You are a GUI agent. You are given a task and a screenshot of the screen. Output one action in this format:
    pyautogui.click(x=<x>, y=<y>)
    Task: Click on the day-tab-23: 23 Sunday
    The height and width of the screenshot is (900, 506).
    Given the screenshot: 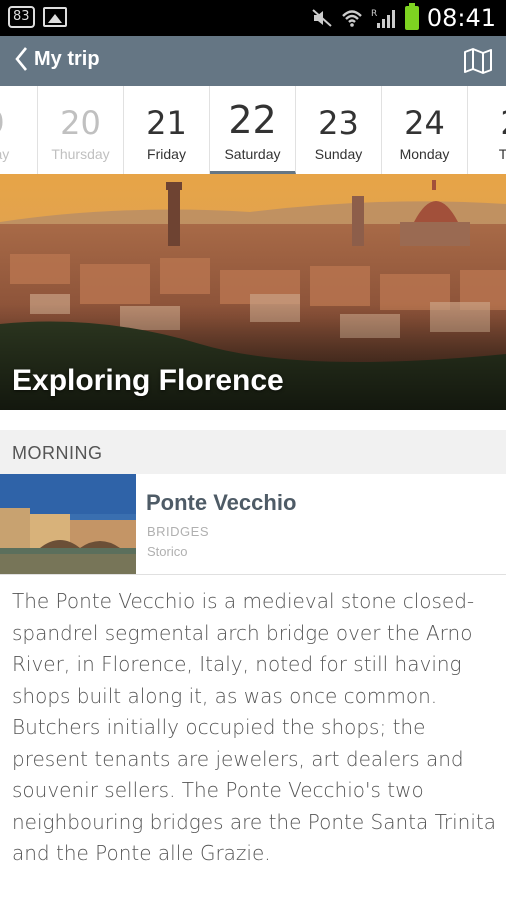 What is the action you would take?
    pyautogui.click(x=339, y=130)
    